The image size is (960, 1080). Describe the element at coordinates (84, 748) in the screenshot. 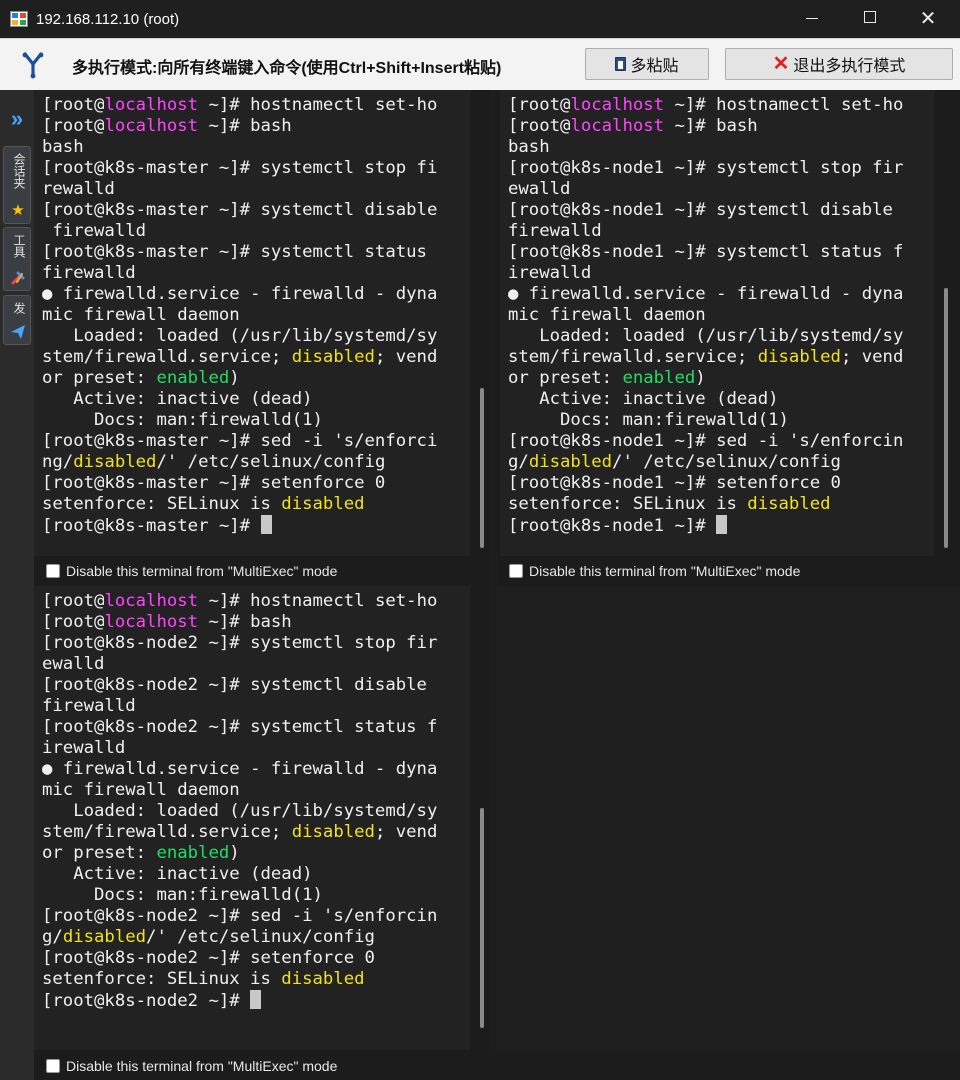

I see `terminal-text: irewalld` at that location.